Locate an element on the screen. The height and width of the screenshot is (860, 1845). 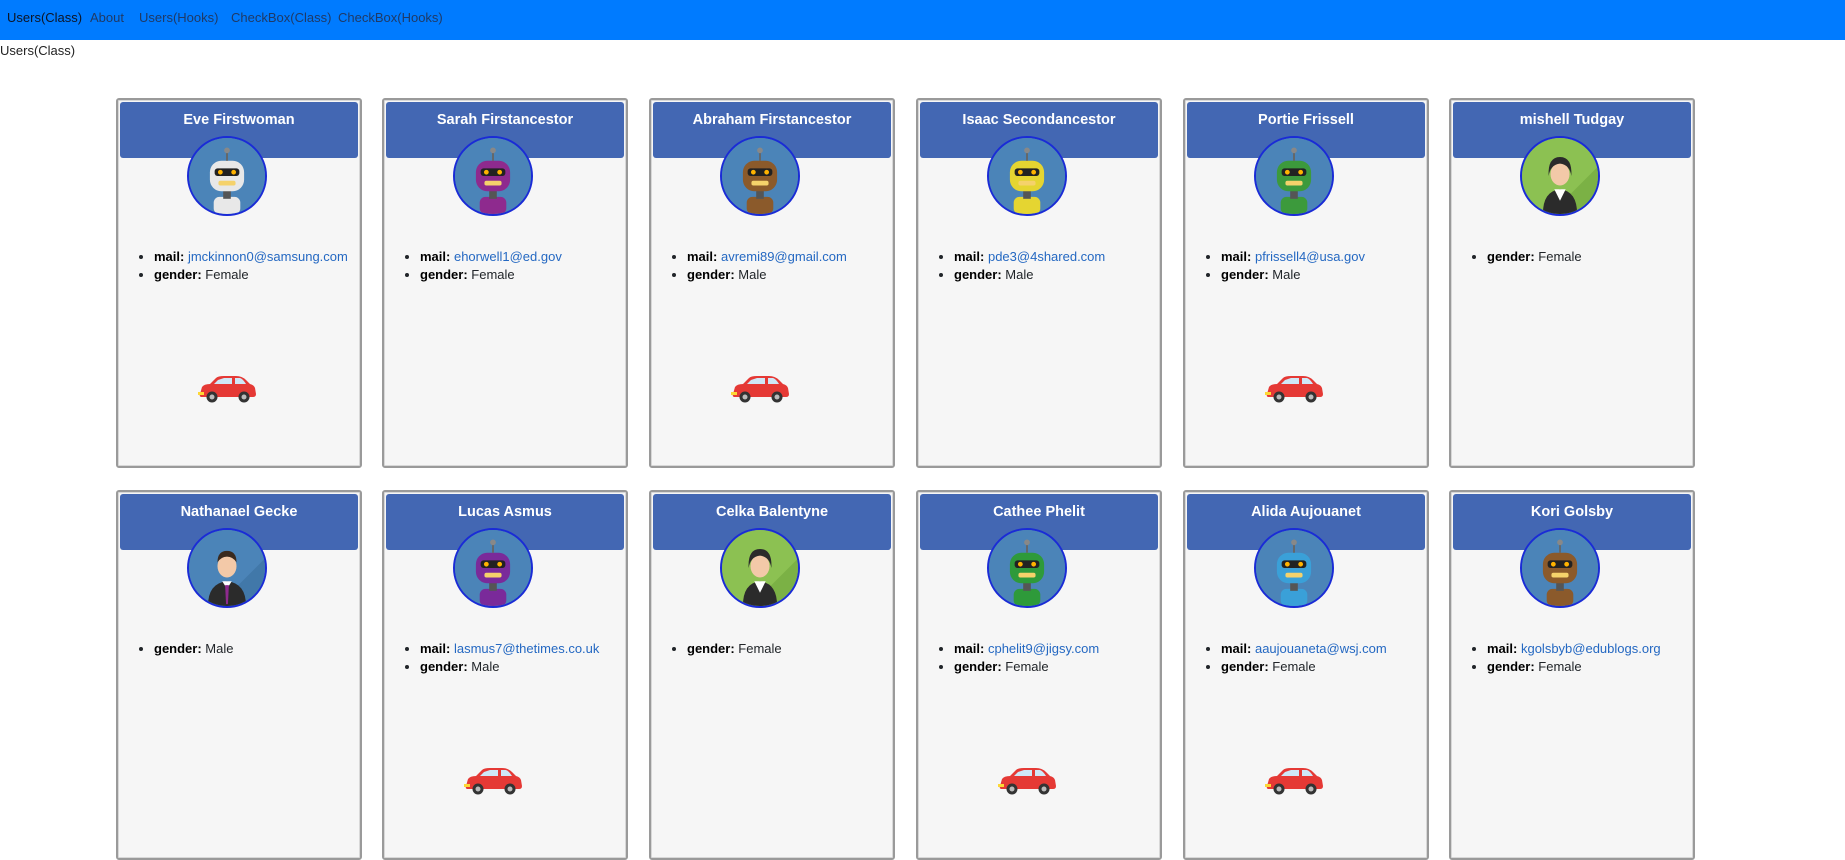
mail-item: mail: kgolsbyb@edublogs.org is located at coordinates (1574, 649).